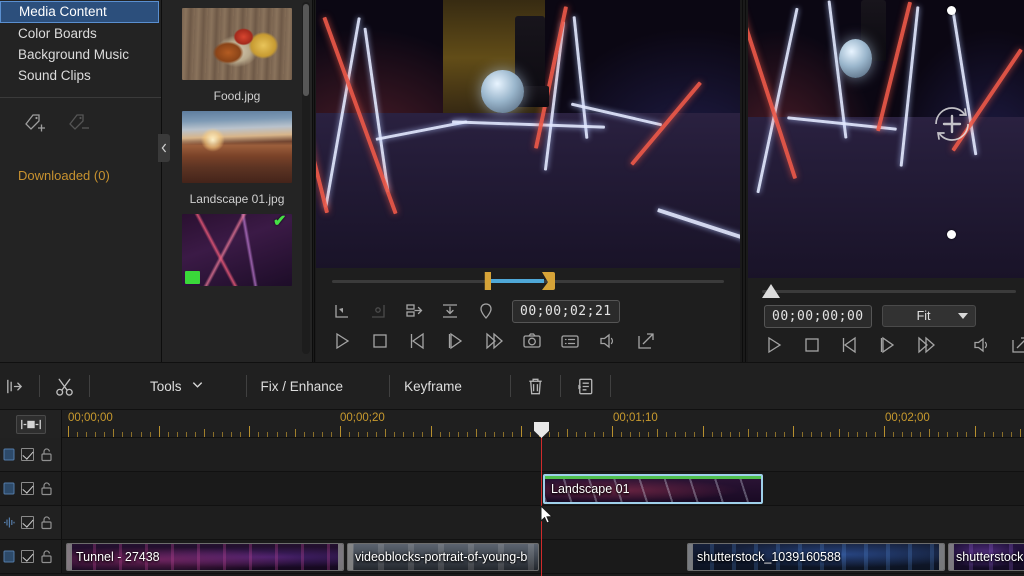  What do you see at coordinates (79, 12) in the screenshot?
I see `sidebar-item-media-content: Media Content` at bounding box center [79, 12].